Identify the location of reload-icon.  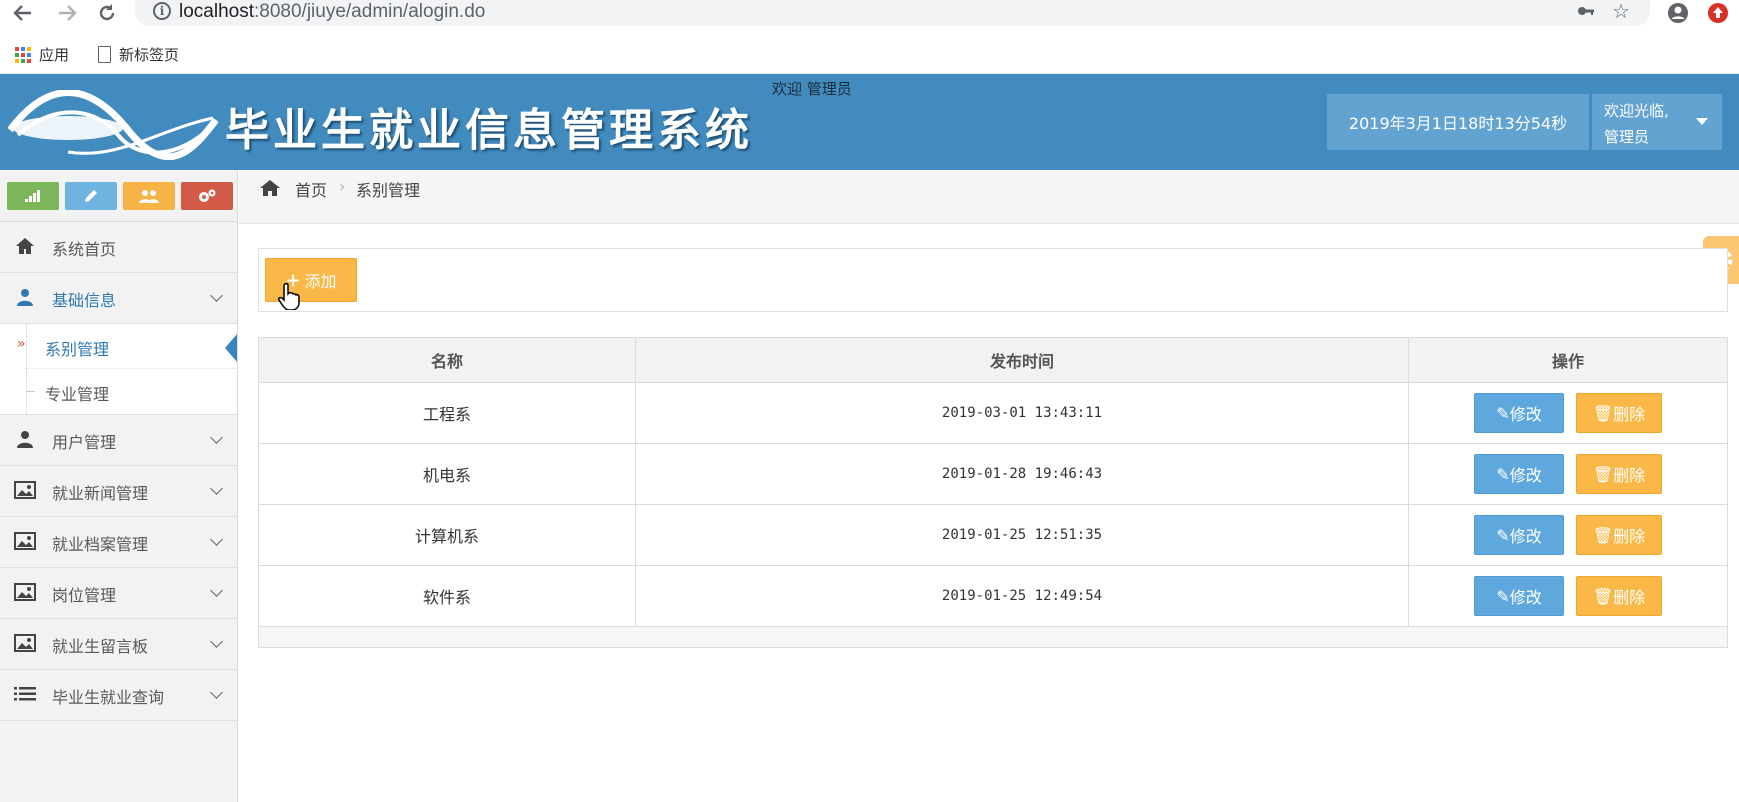
(107, 13).